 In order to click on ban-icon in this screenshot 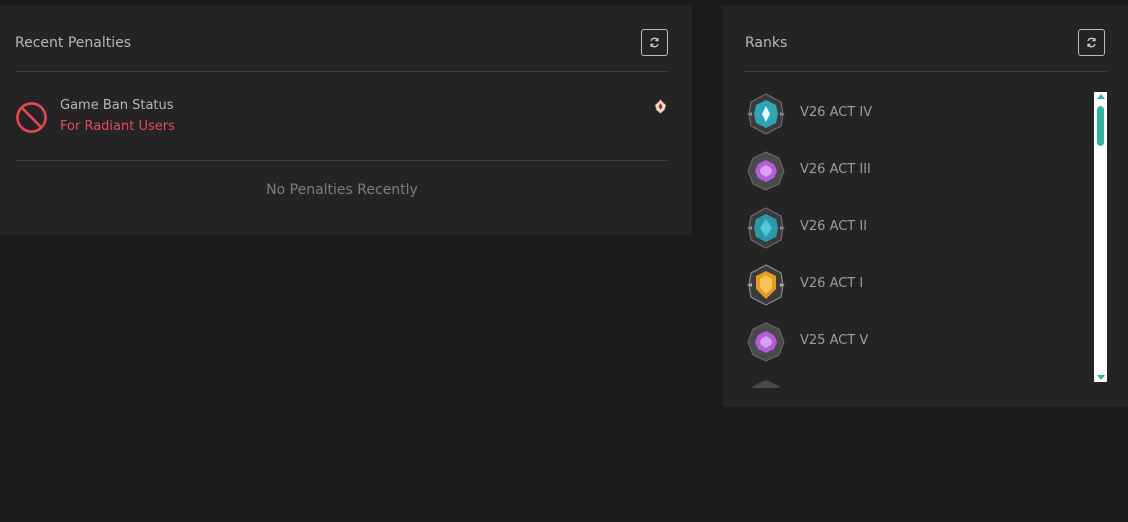, I will do `click(31, 117)`.